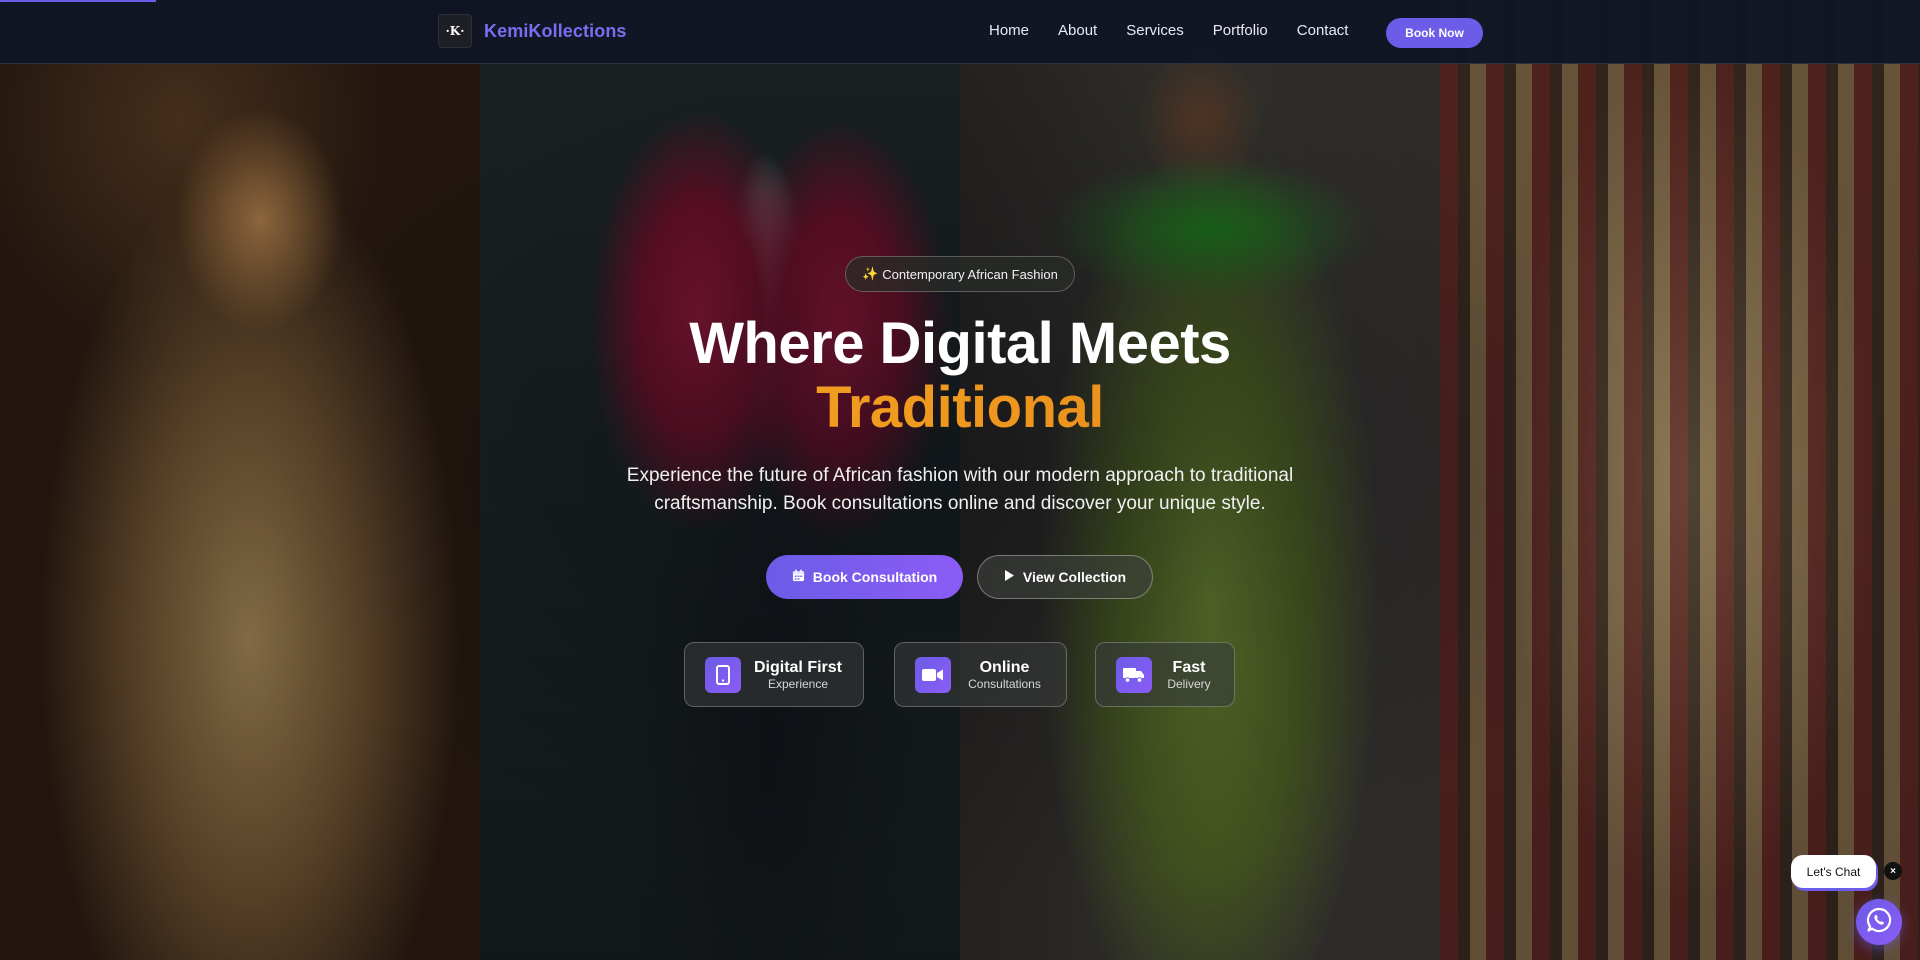 The image size is (1920, 960). What do you see at coordinates (1004, 683) in the screenshot?
I see `feature-subtitle: Consultations` at bounding box center [1004, 683].